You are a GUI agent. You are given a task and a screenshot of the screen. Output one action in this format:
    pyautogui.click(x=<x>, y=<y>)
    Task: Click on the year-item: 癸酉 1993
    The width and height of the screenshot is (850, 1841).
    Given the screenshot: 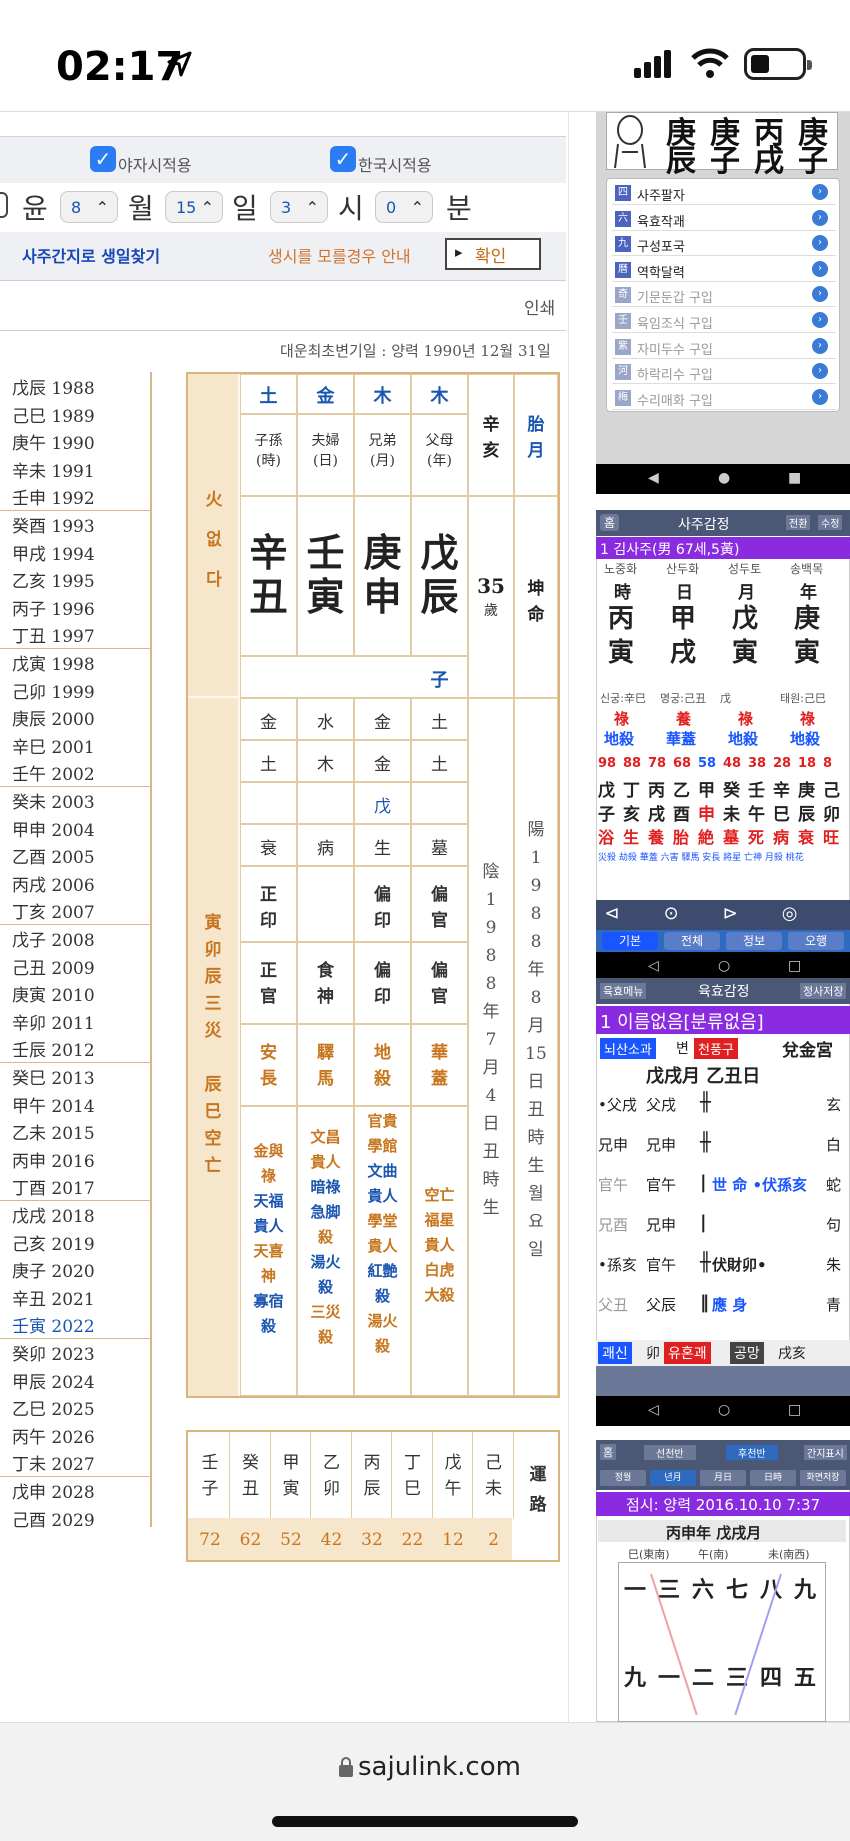 What is the action you would take?
    pyautogui.click(x=53, y=524)
    